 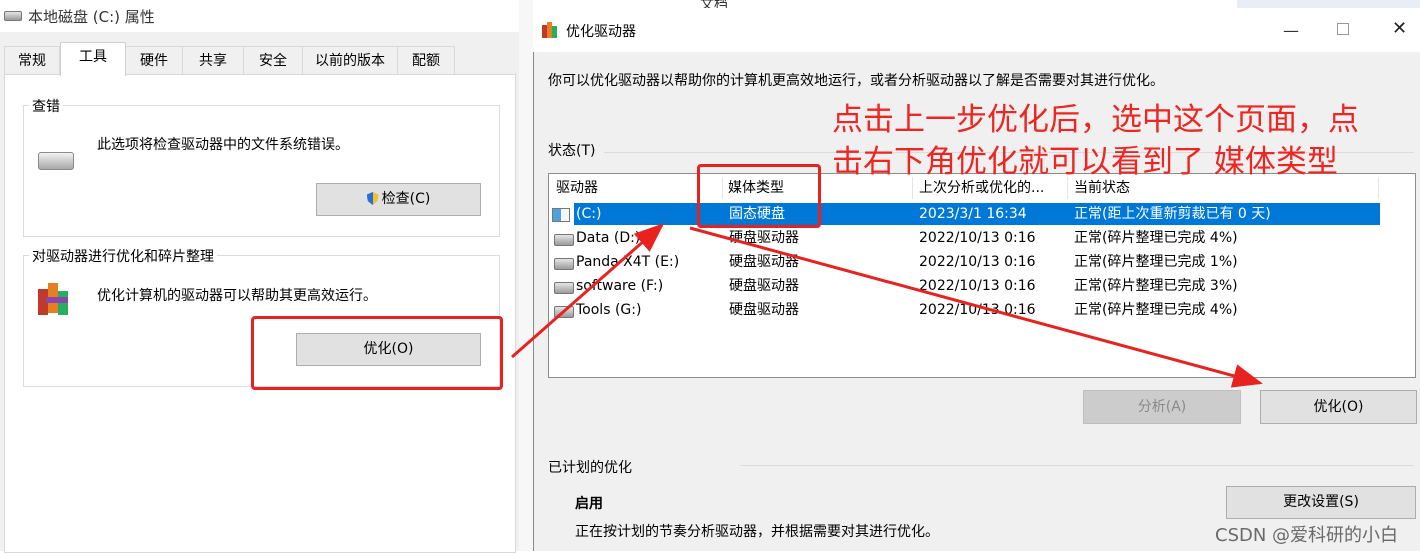 What do you see at coordinates (976, 307) in the screenshot?
I see `arrow-to-optimize` at bounding box center [976, 307].